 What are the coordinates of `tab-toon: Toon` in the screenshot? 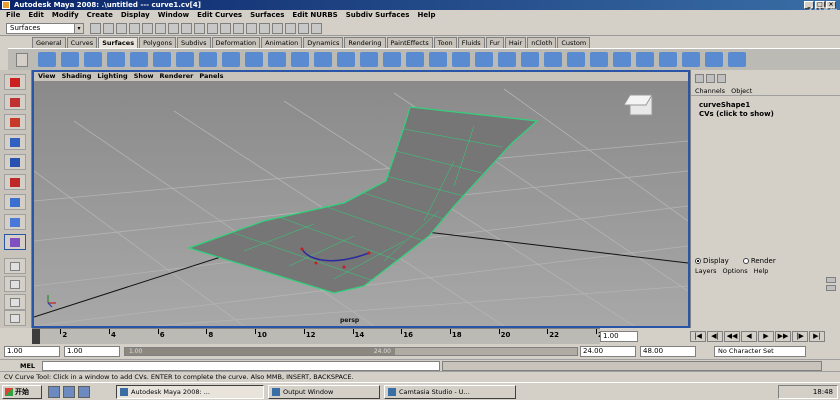 It's located at (445, 42).